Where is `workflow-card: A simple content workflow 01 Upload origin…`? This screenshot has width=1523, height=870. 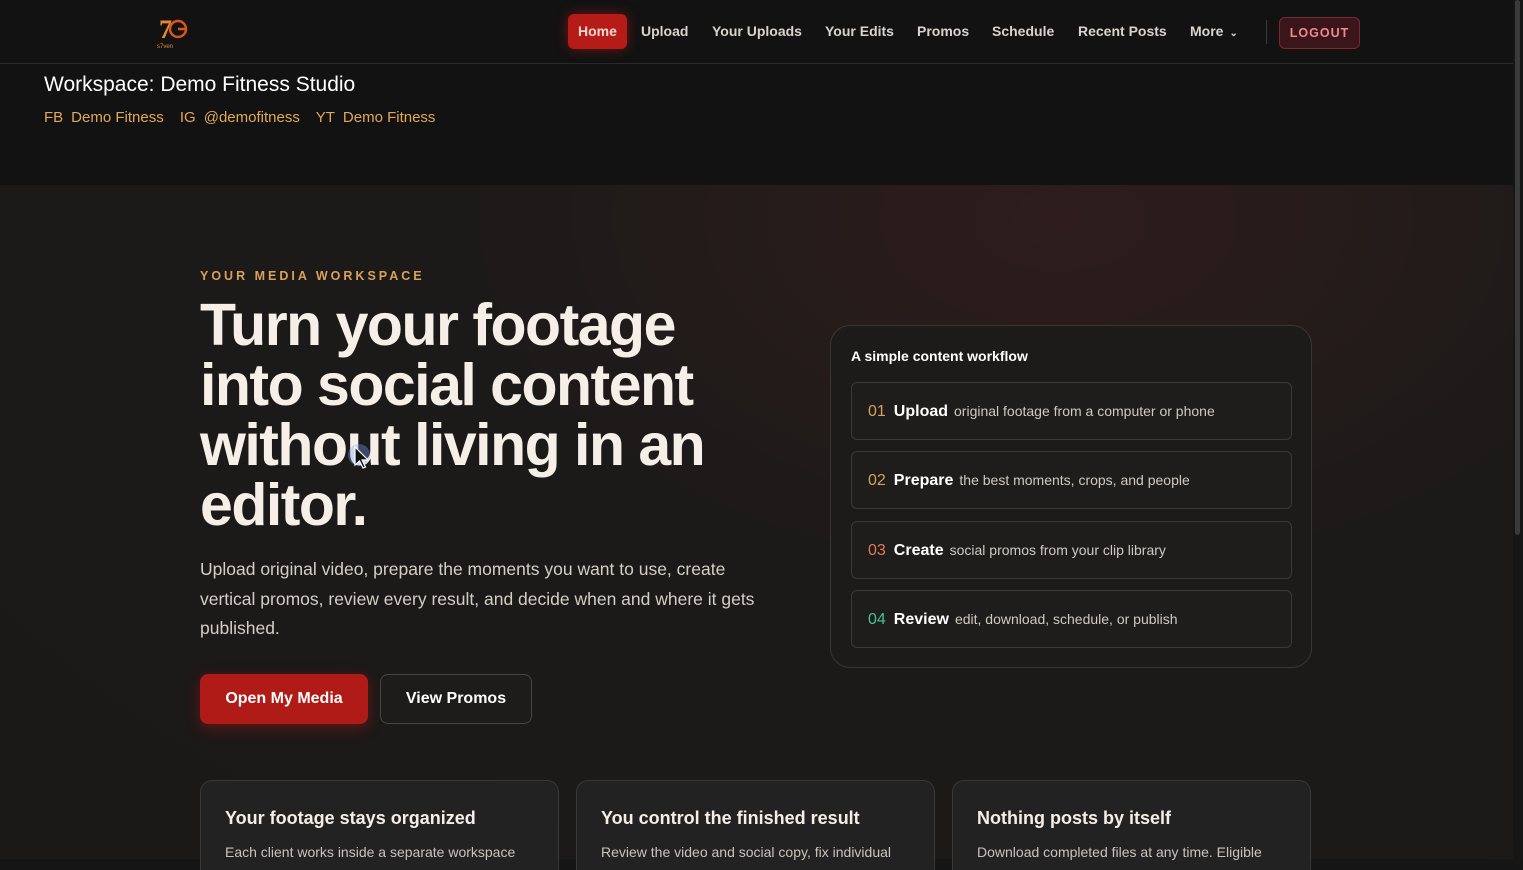 workflow-card: A simple content workflow 01 Upload origin… is located at coordinates (1071, 496).